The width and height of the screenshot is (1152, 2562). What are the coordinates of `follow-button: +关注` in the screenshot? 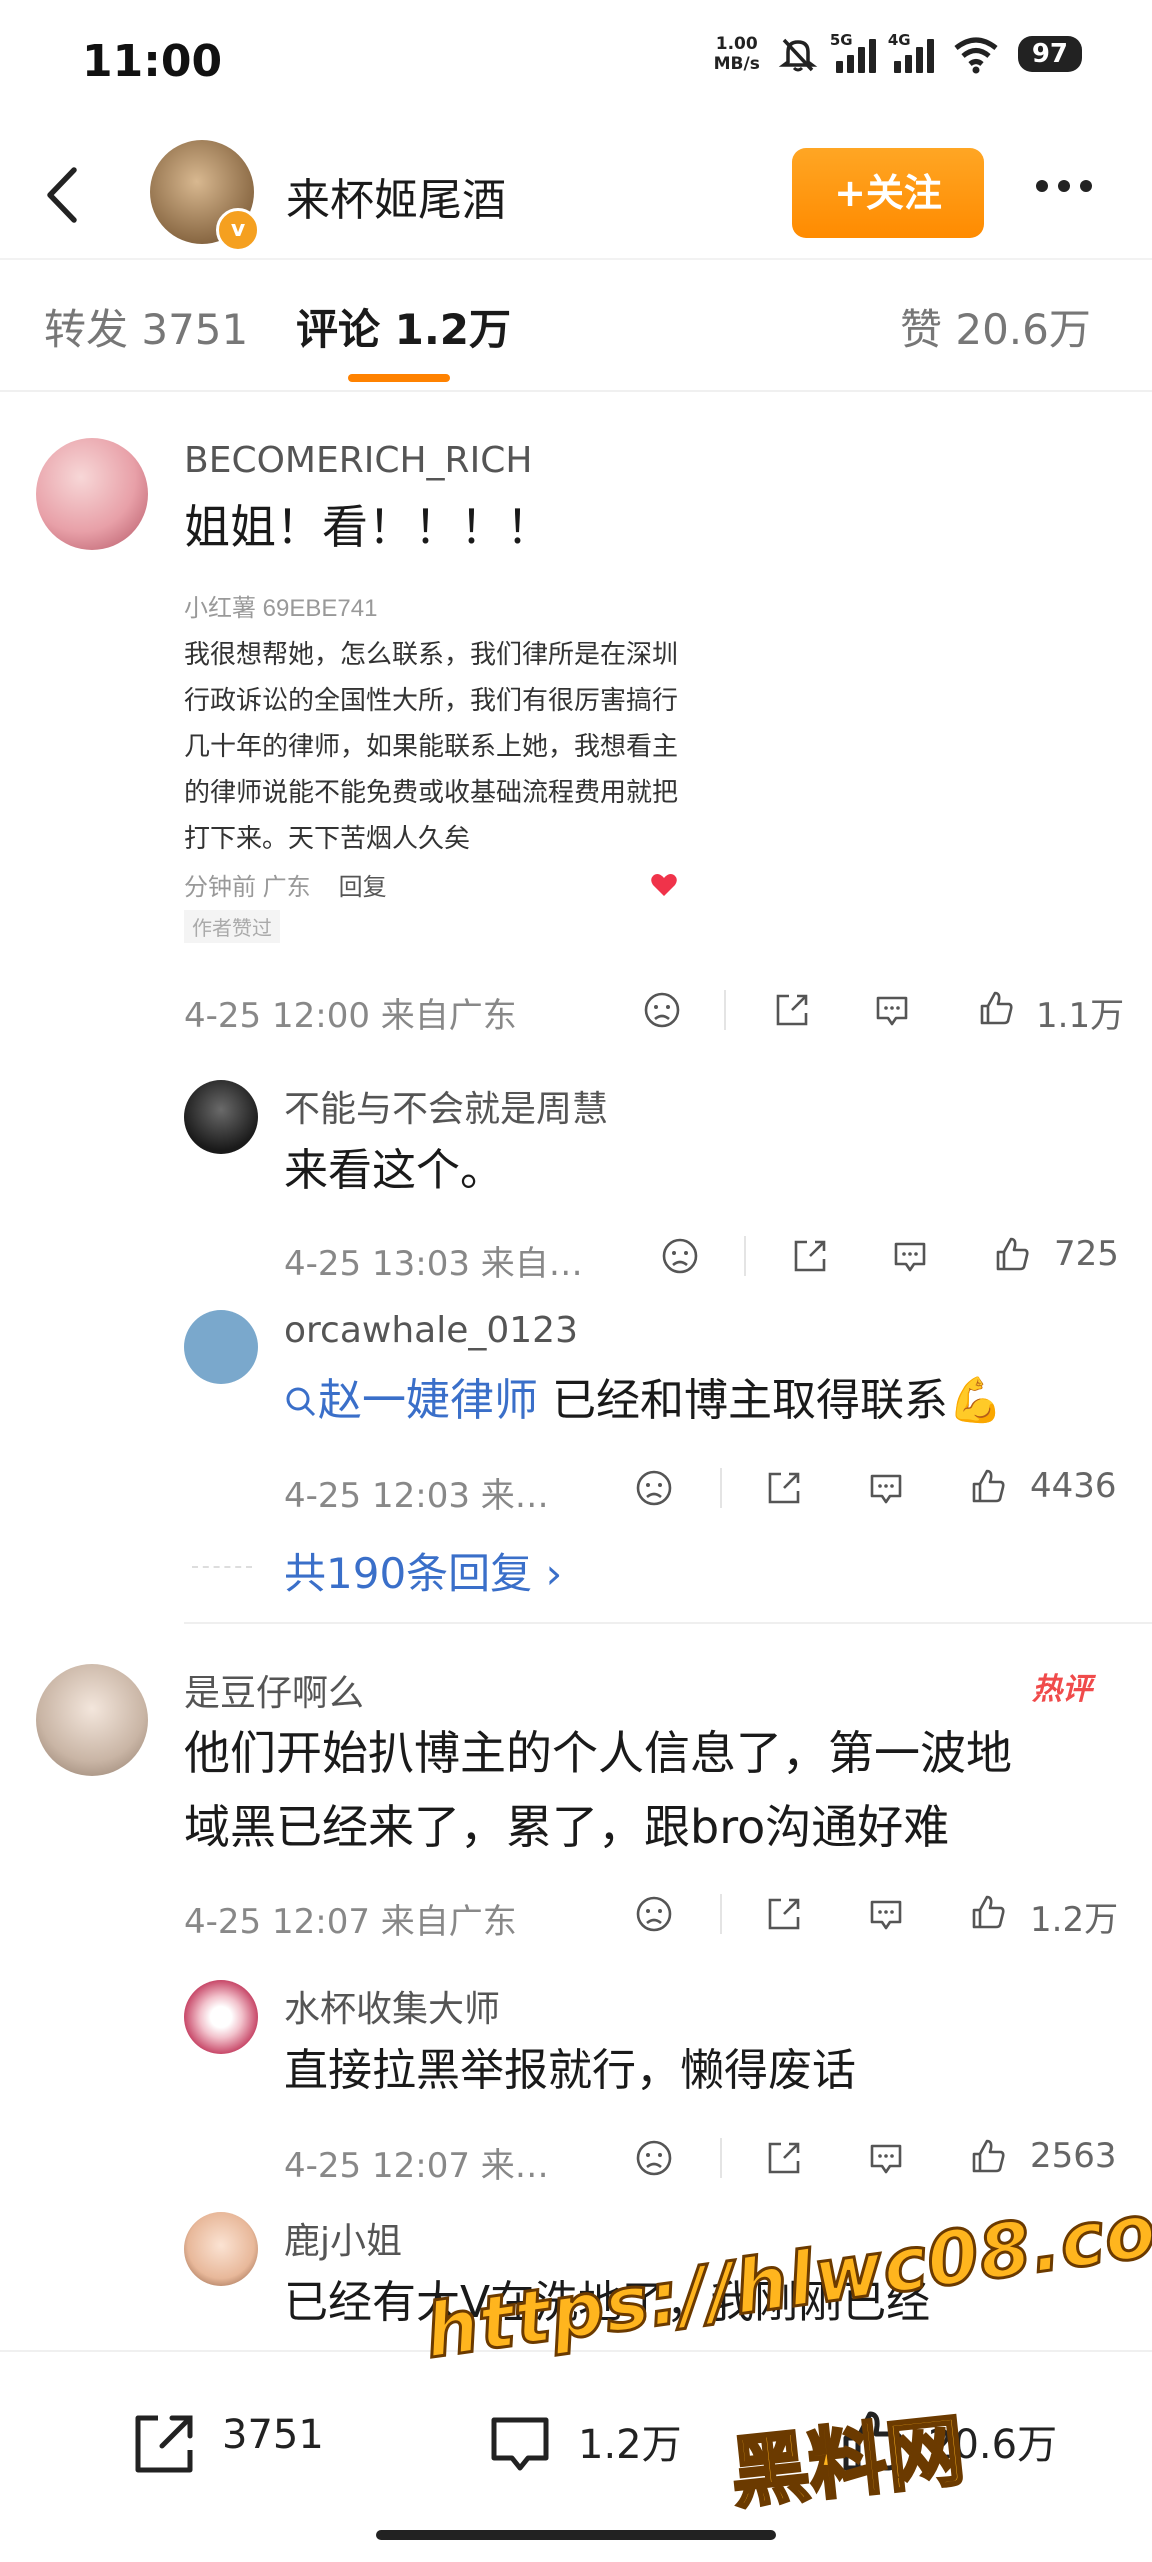 It's located at (888, 193).